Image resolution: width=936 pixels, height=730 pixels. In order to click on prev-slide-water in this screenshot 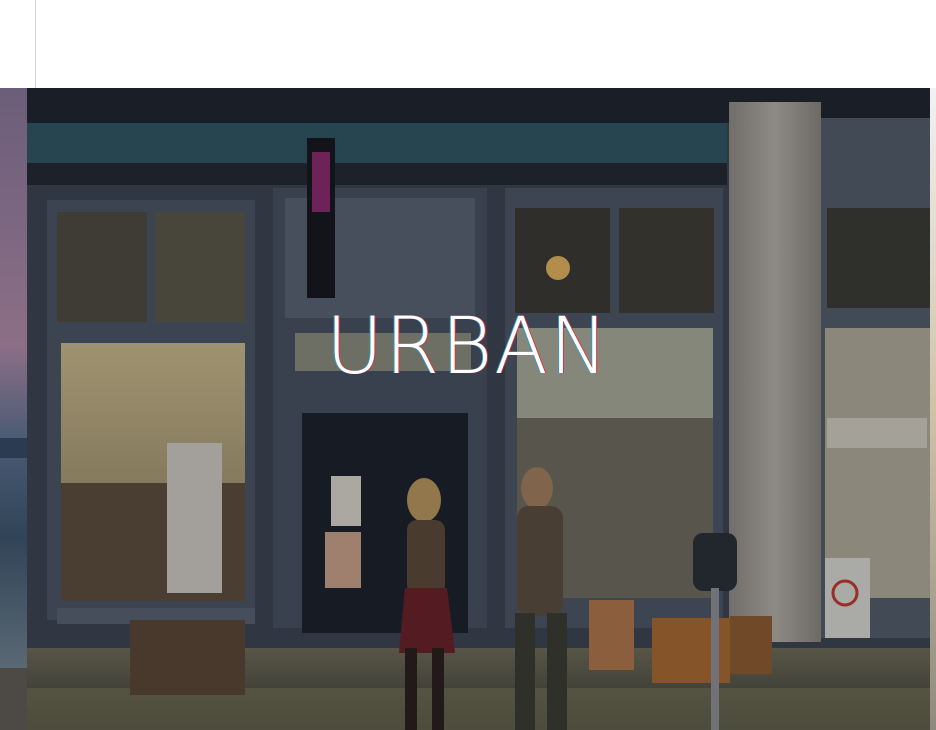, I will do `click(13, 448)`.